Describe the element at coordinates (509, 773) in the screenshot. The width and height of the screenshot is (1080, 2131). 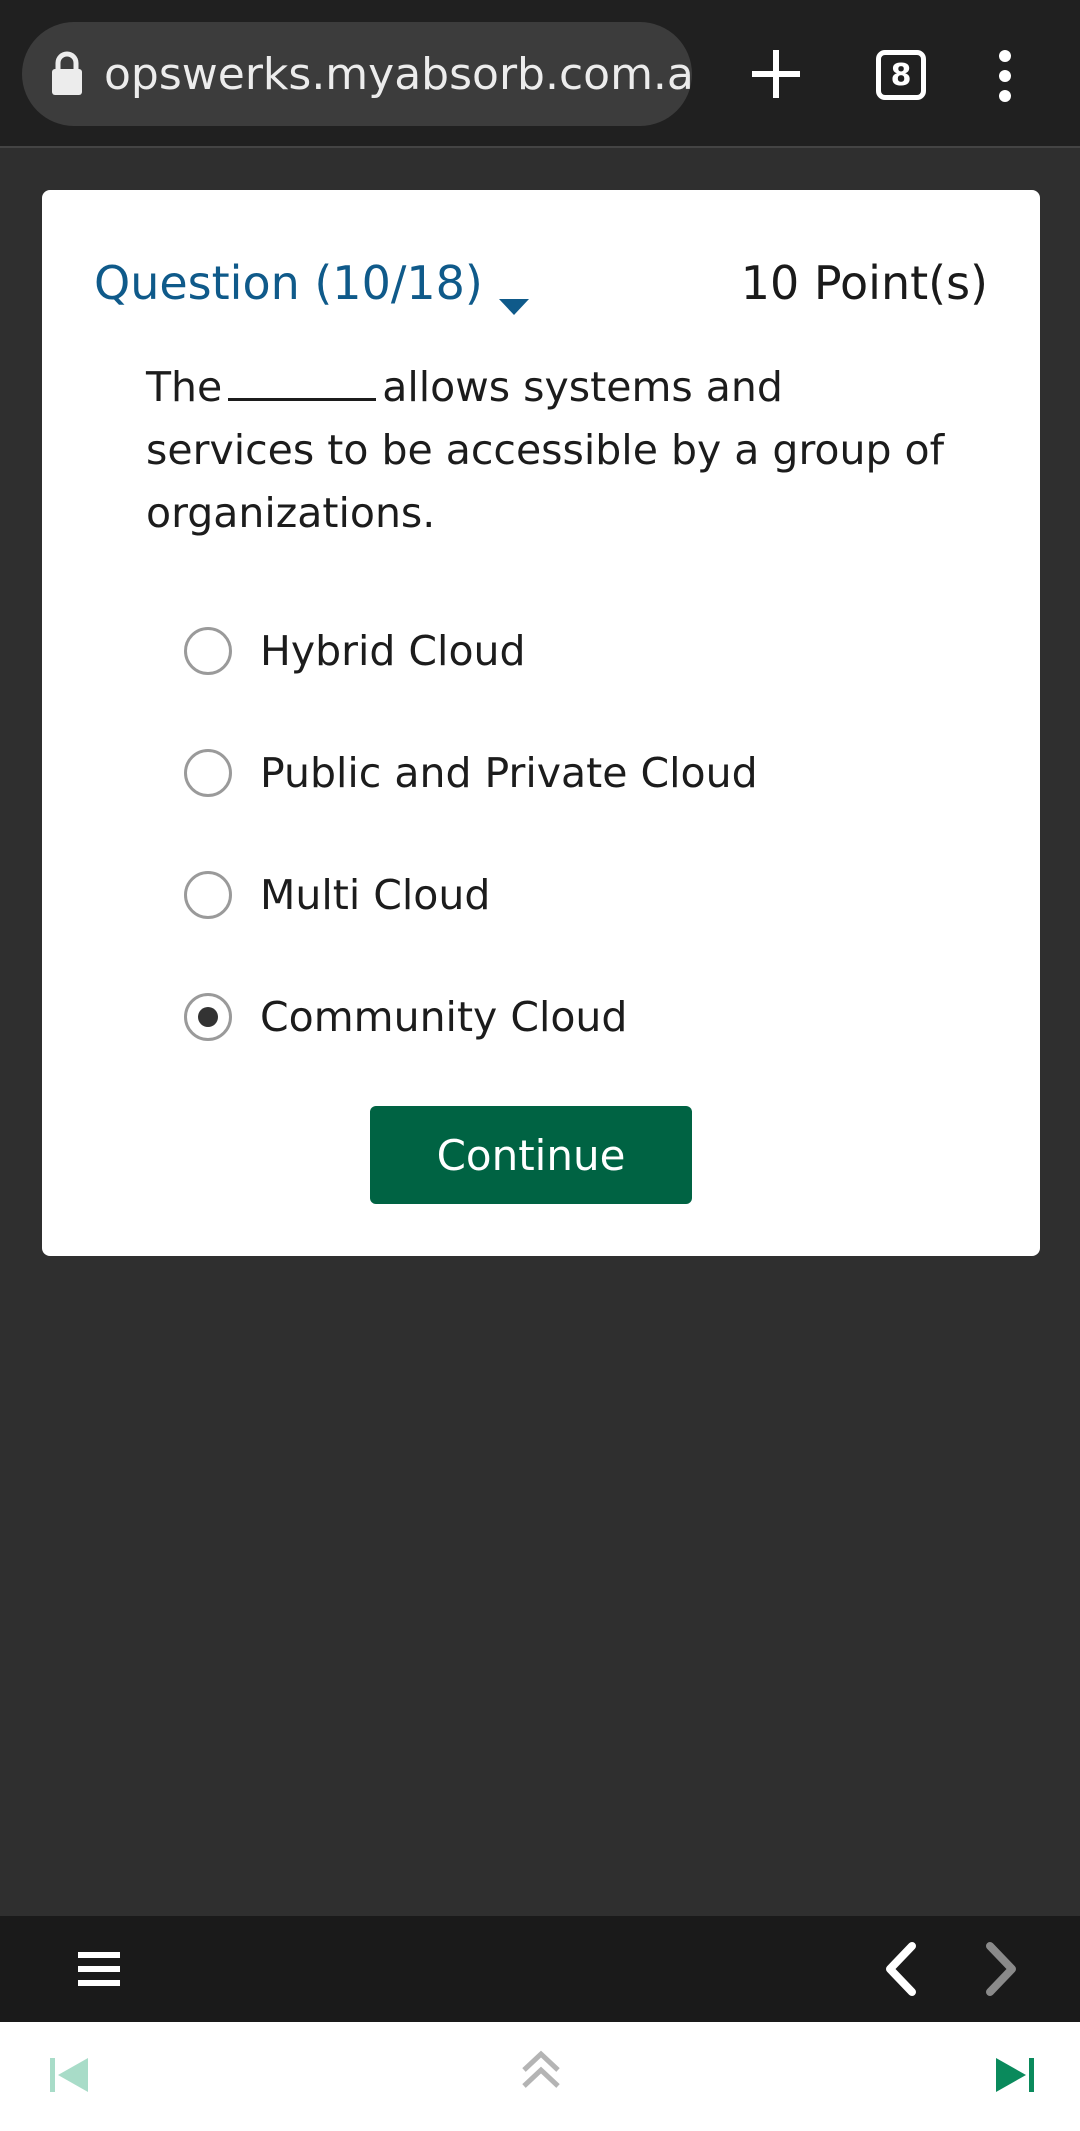
I see `option-label: Public and Private Cloud` at that location.